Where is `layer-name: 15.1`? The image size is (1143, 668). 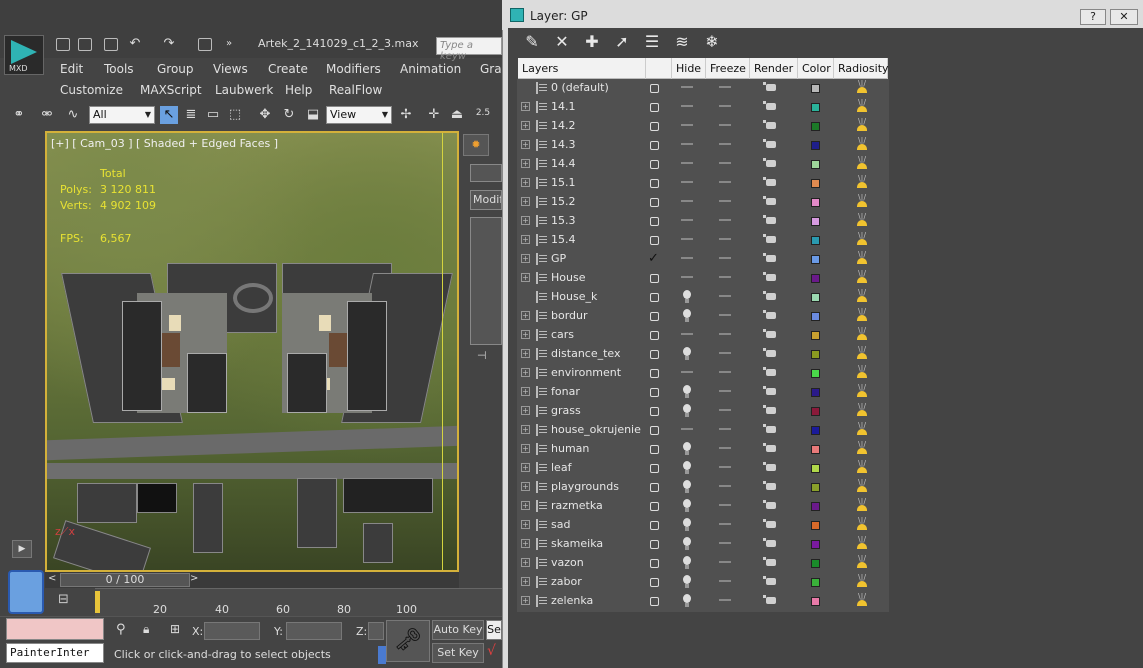 layer-name: 15.1 is located at coordinates (563, 182).